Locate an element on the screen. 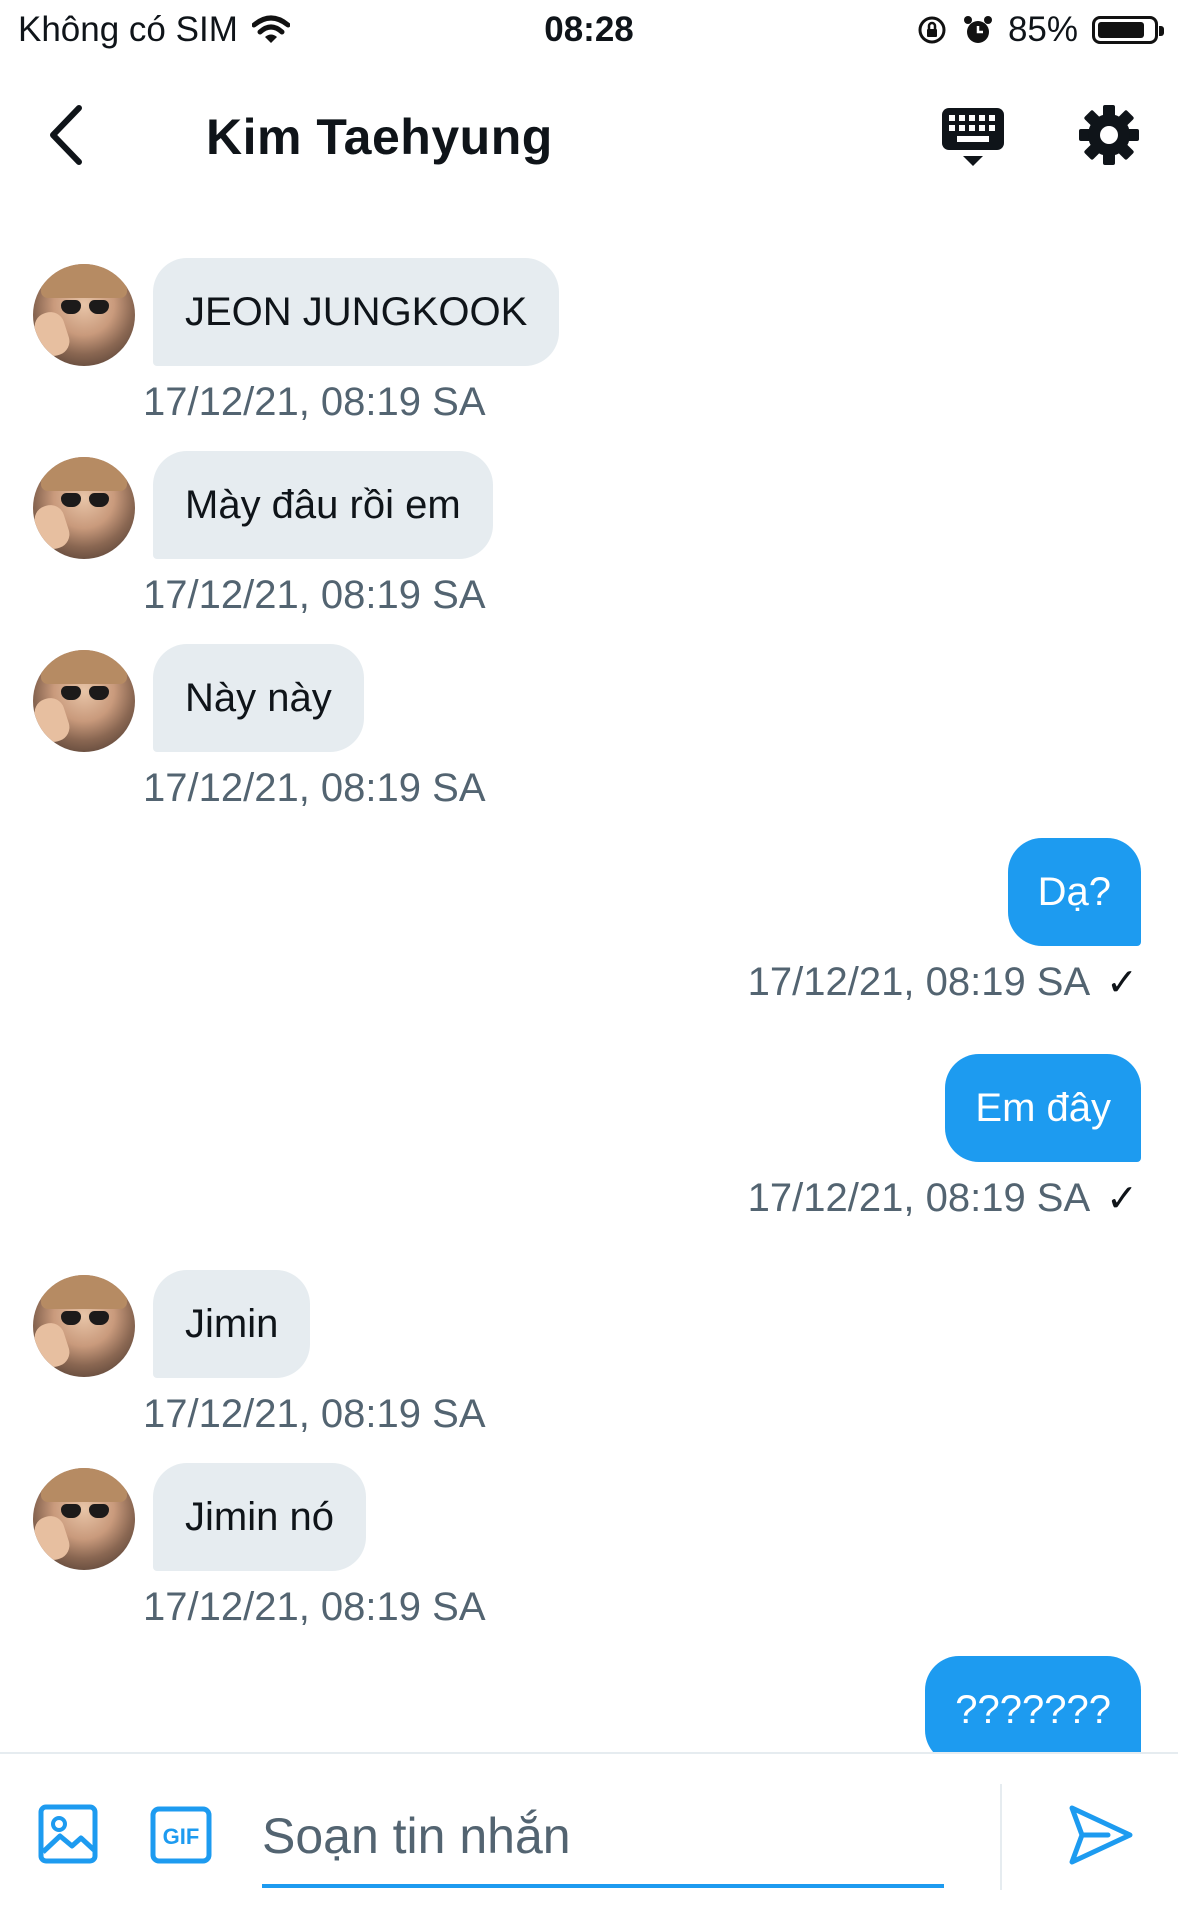 Image resolution: width=1178 pixels, height=1922 pixels. incoming-message-bubble: Mày đâu rồi em is located at coordinates (323, 505).